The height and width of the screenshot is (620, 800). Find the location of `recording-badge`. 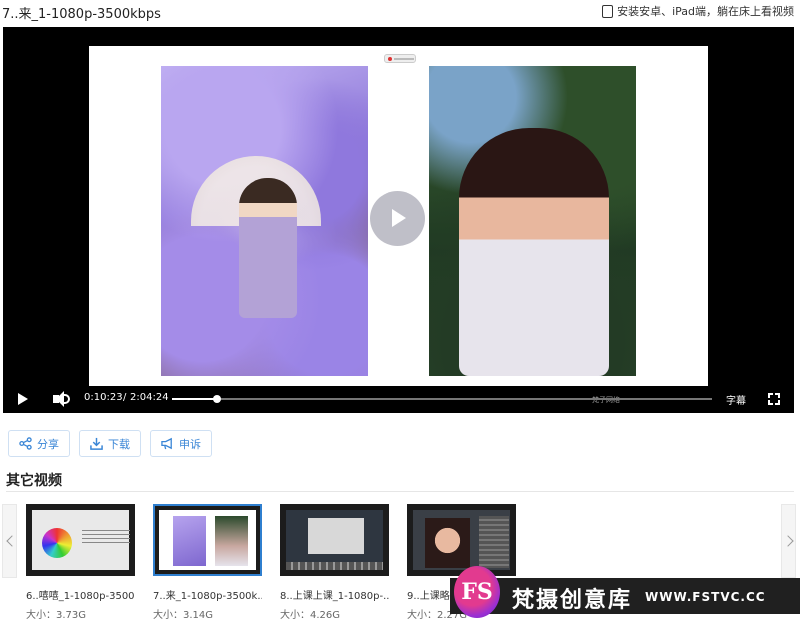

recording-badge is located at coordinates (400, 58).